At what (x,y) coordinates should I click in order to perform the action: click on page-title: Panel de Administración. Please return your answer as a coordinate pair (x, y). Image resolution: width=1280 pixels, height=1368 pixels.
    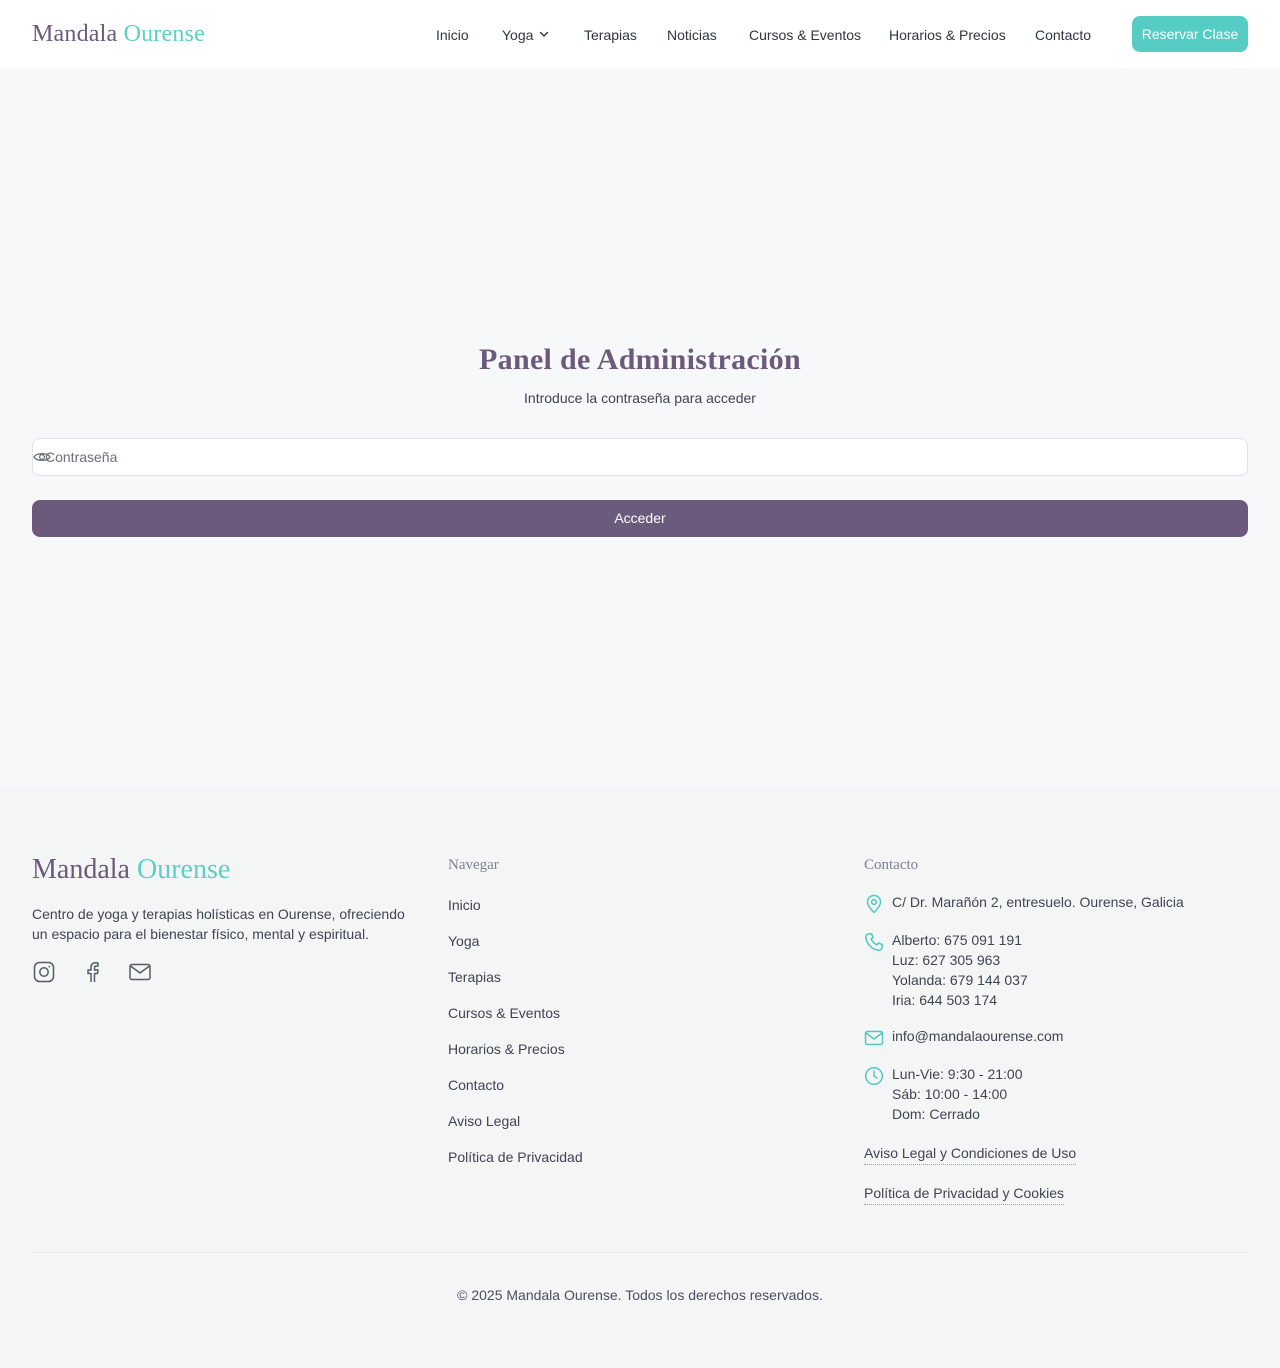
    Looking at the image, I should click on (640, 359).